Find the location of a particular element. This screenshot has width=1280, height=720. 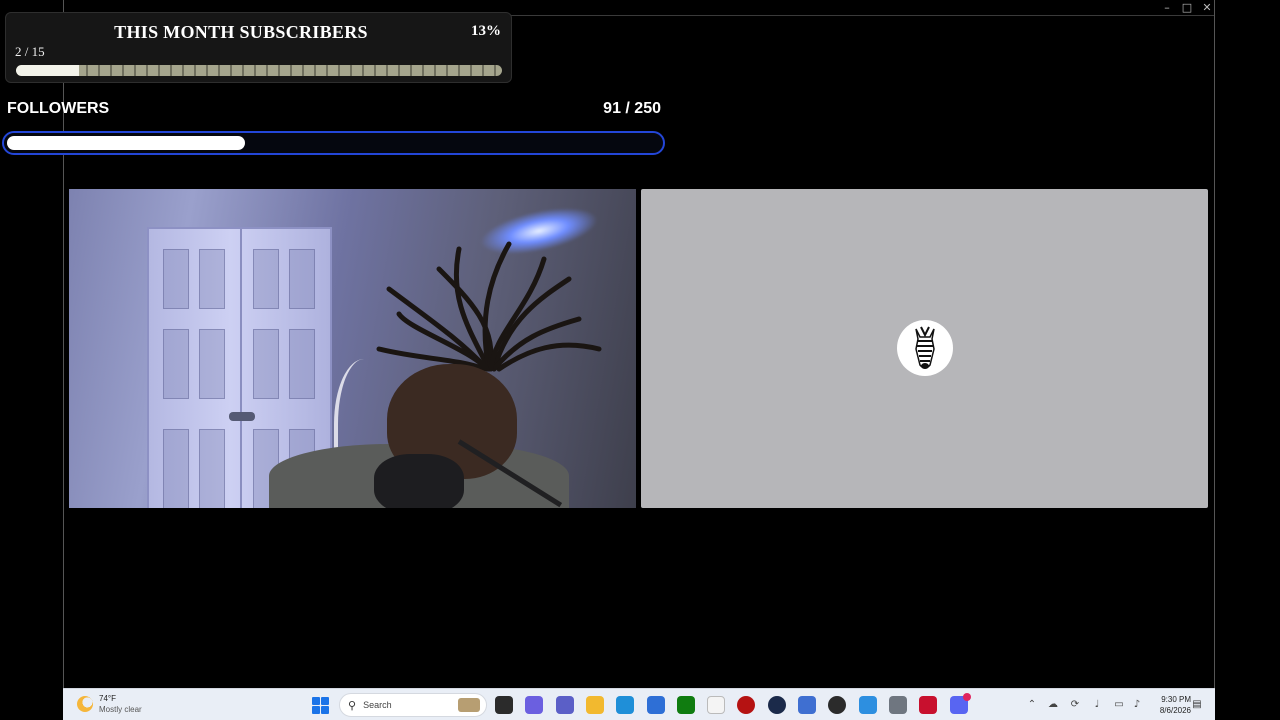

obs-icon is located at coordinates (837, 705).